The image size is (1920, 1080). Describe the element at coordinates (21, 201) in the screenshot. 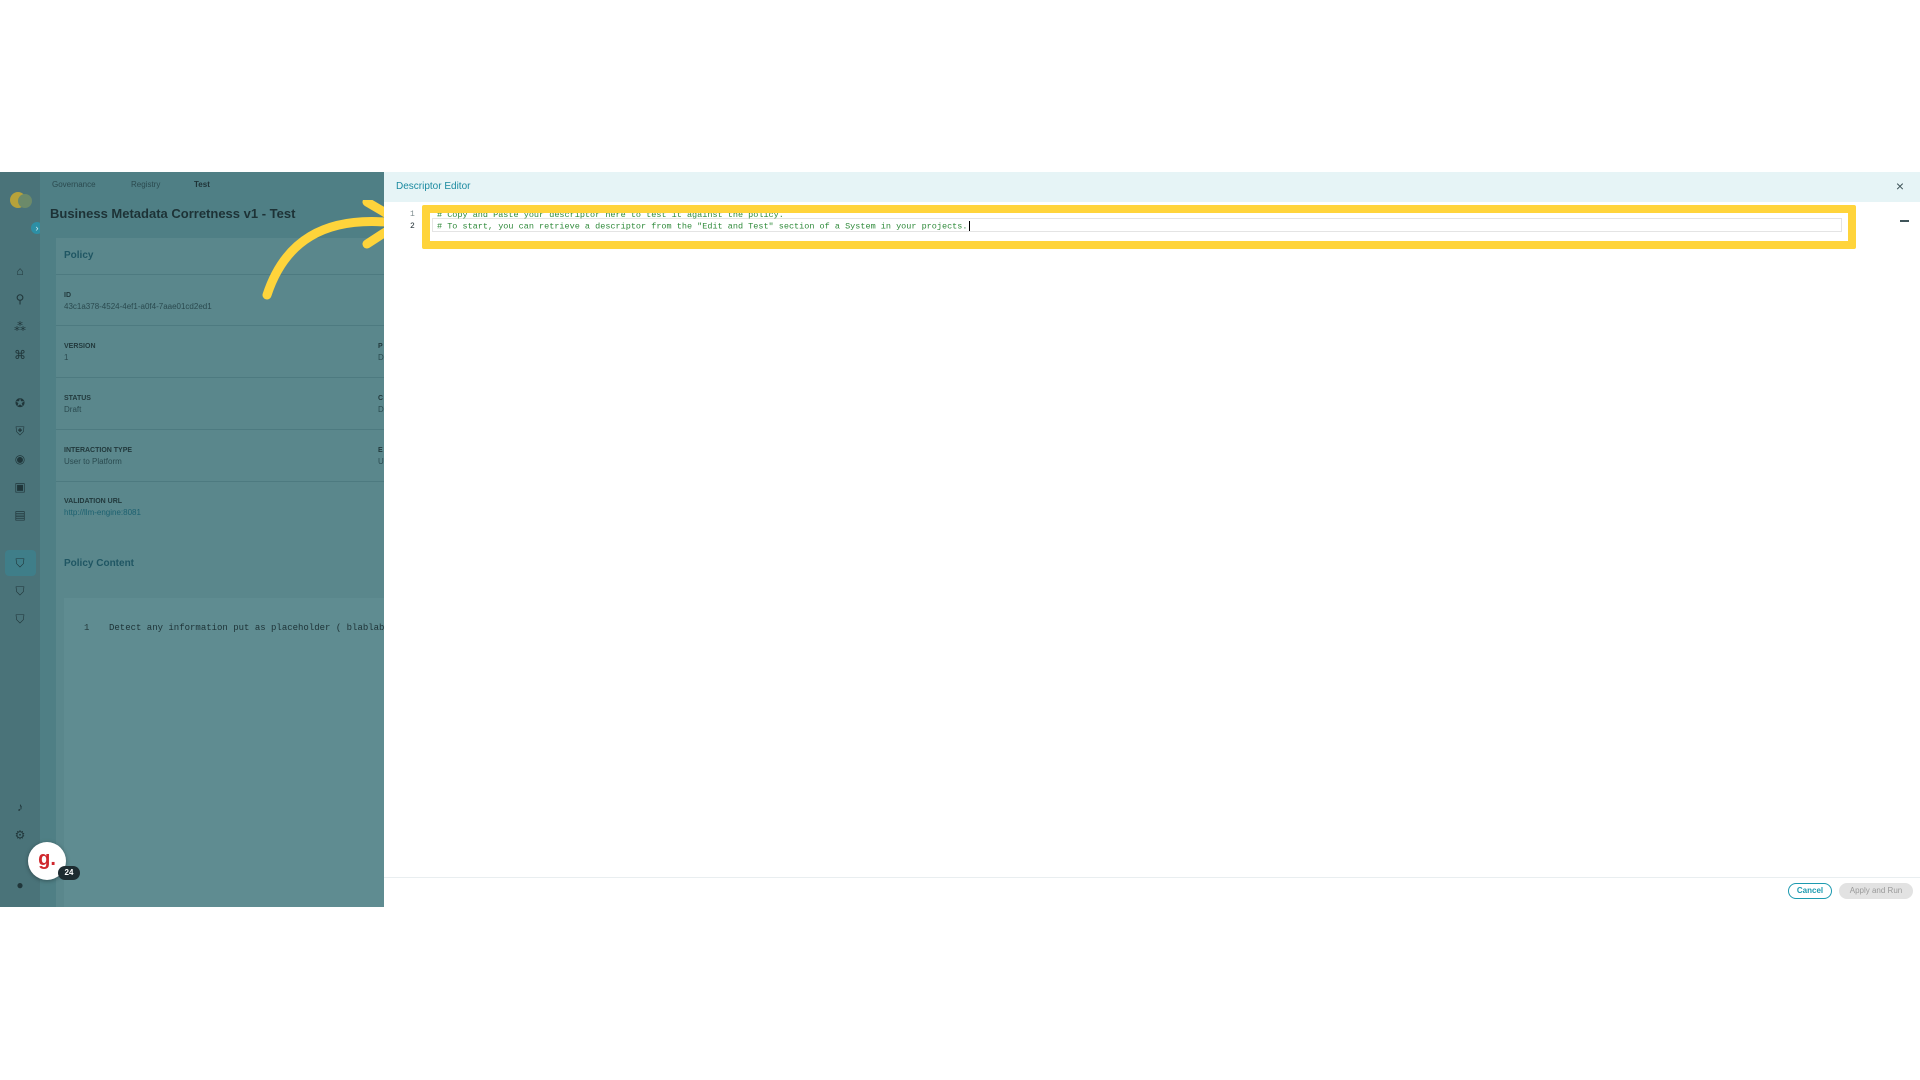

I see `logo-icon` at that location.